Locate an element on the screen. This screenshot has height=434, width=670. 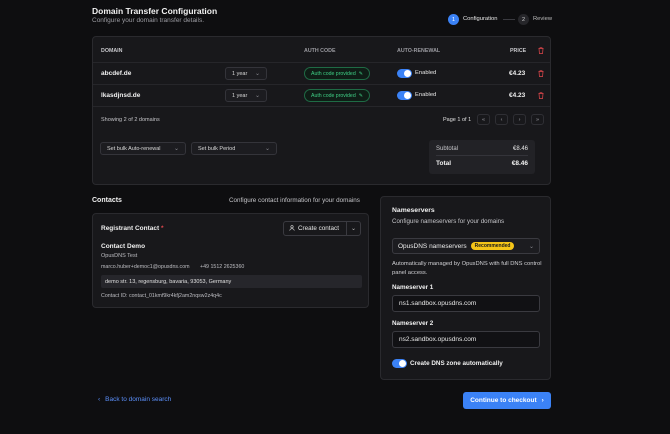
last-page-button: » is located at coordinates (537, 119).